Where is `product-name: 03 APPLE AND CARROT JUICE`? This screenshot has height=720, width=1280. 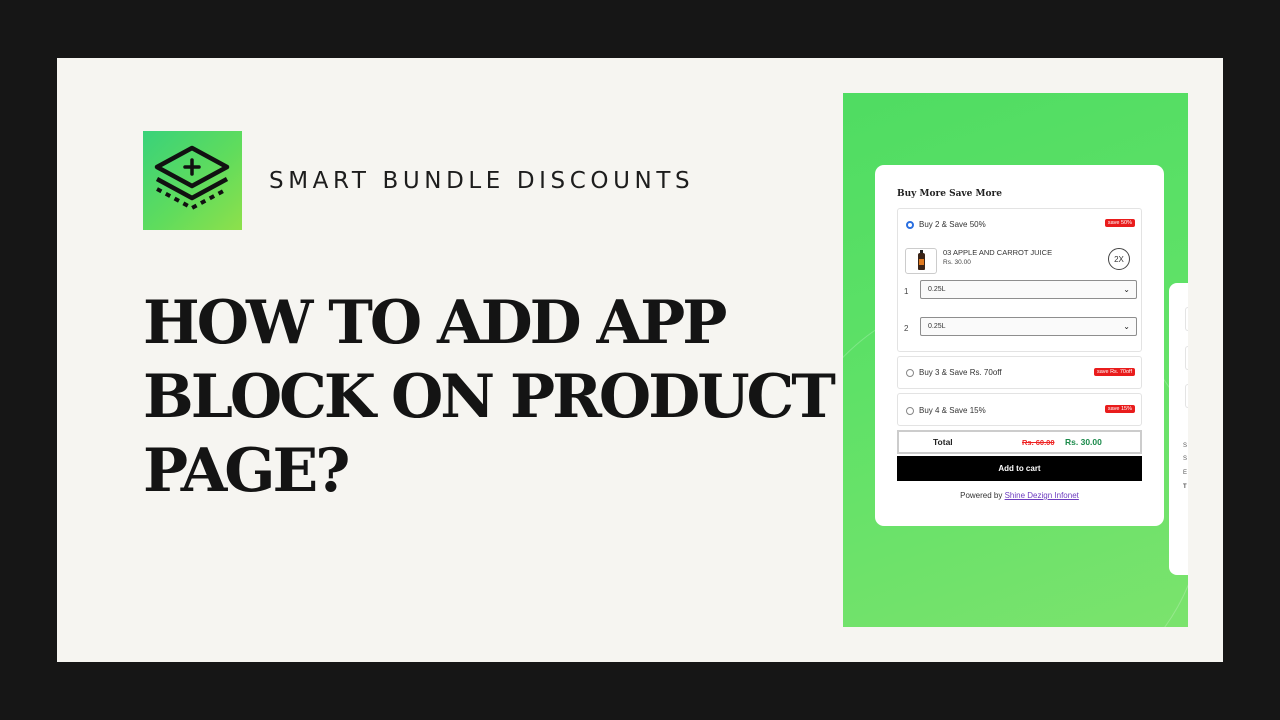 product-name: 03 APPLE AND CARROT JUICE is located at coordinates (998, 252).